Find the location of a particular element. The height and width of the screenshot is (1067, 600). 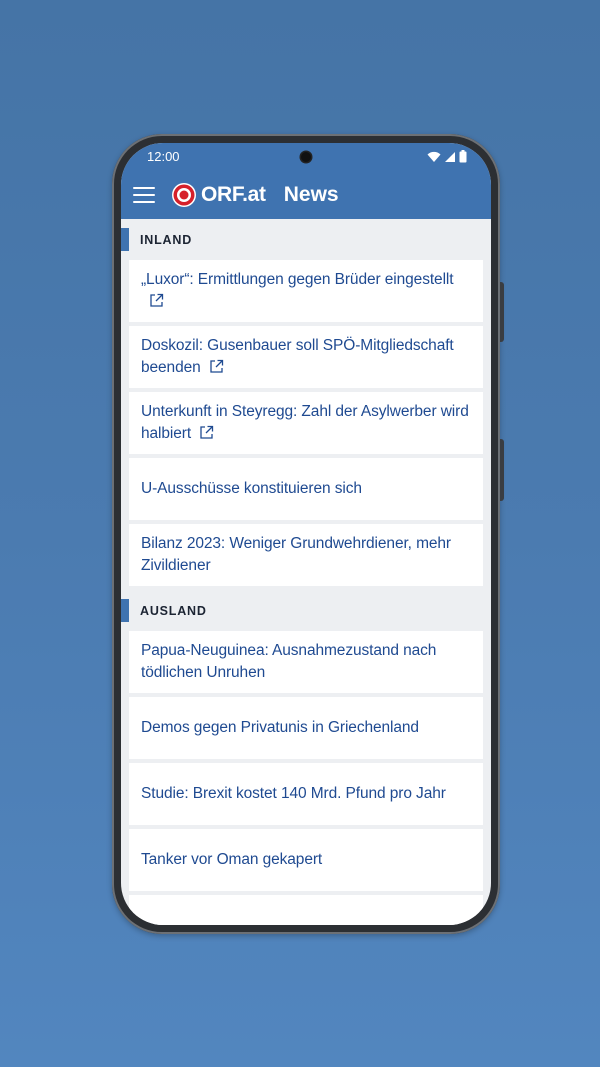

section-label: AUSLAND is located at coordinates (173, 610).